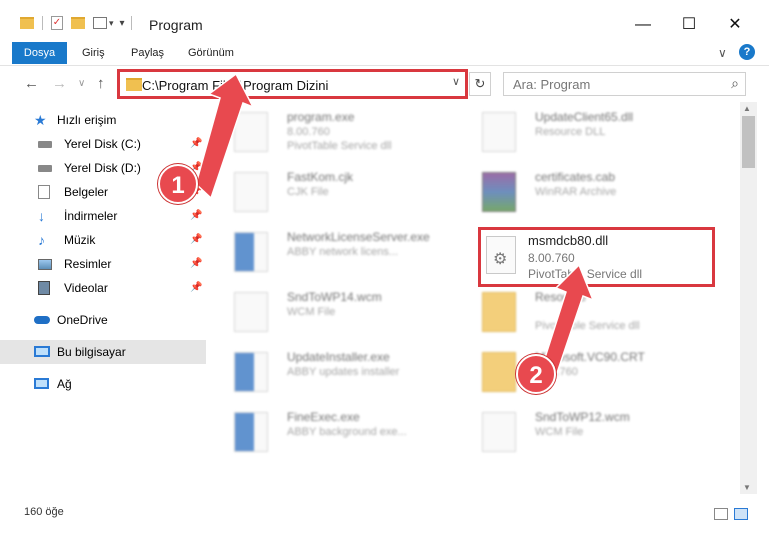 This screenshot has height=537, width=769. Describe the element at coordinates (721, 514) in the screenshot. I see `details-view-icon` at that location.